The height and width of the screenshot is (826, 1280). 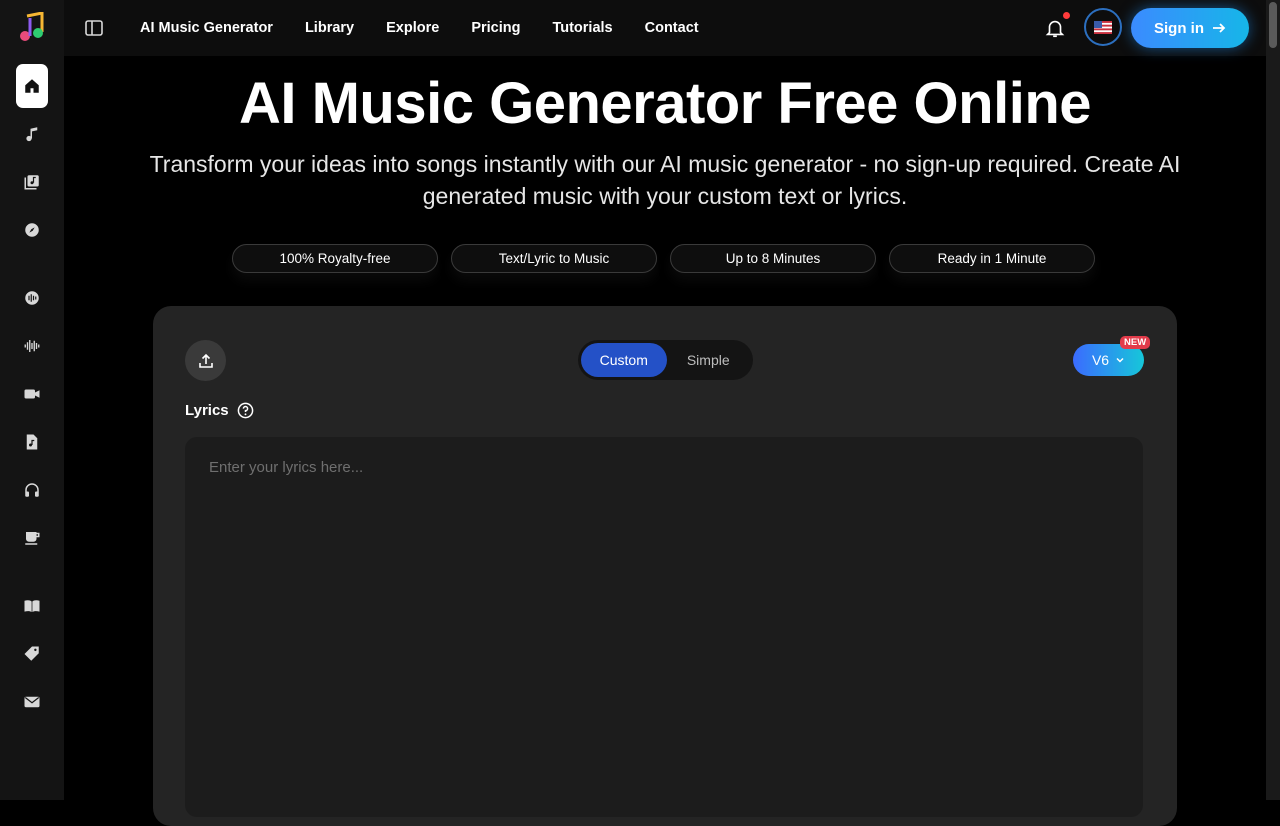 I want to click on headphones-icon, so click(x=32, y=490).